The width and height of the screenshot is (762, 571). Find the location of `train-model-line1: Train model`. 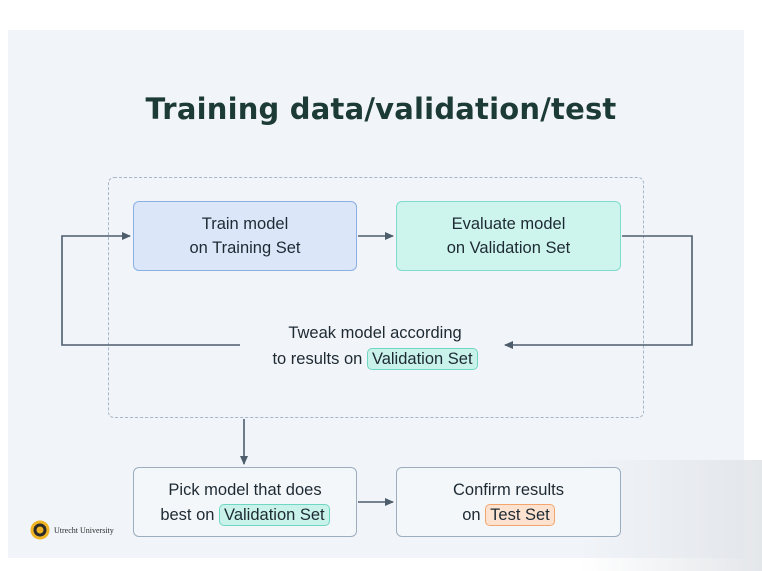

train-model-line1: Train model is located at coordinates (245, 224).